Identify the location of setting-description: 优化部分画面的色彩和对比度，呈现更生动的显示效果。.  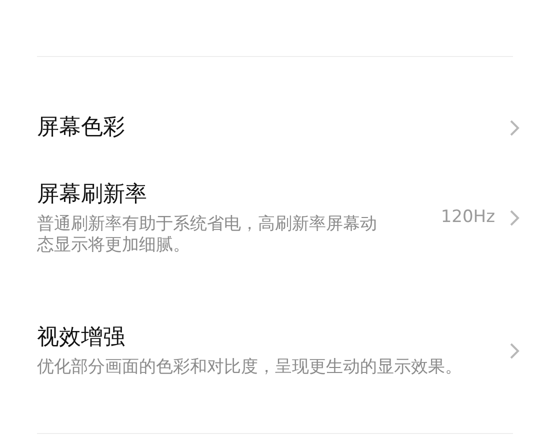
(250, 367).